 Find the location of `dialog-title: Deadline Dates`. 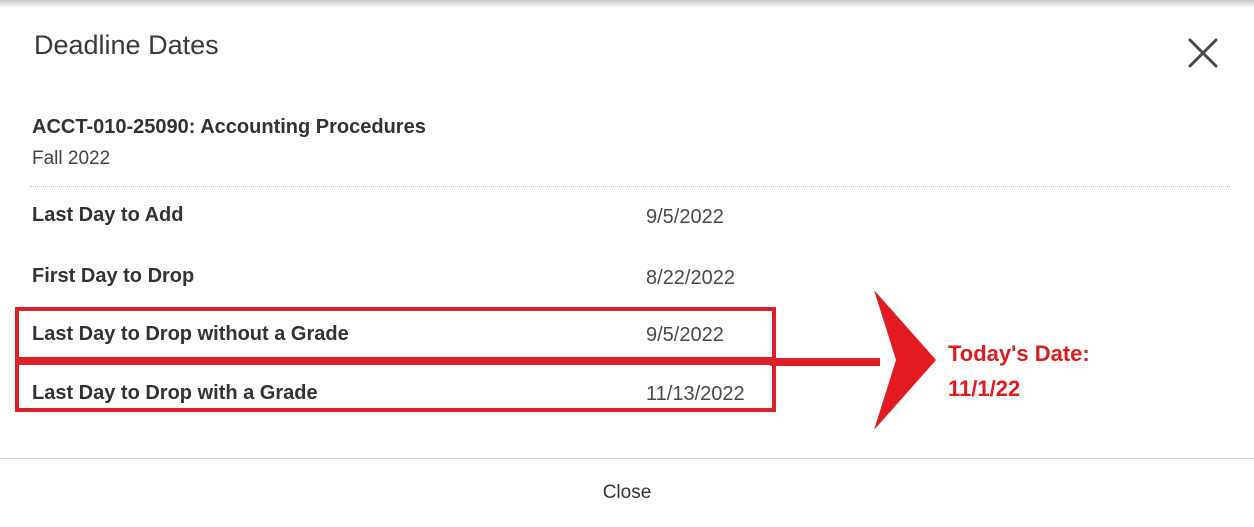

dialog-title: Deadline Dates is located at coordinates (126, 45).